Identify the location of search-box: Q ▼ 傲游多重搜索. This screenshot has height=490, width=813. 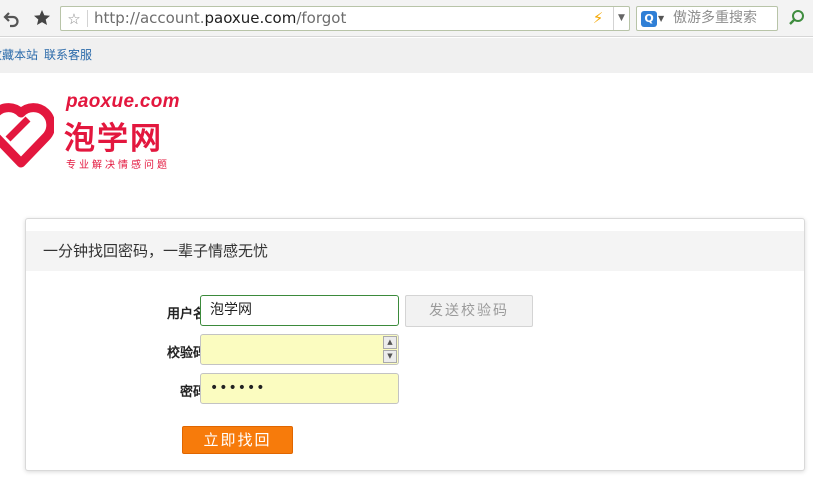
(707, 18).